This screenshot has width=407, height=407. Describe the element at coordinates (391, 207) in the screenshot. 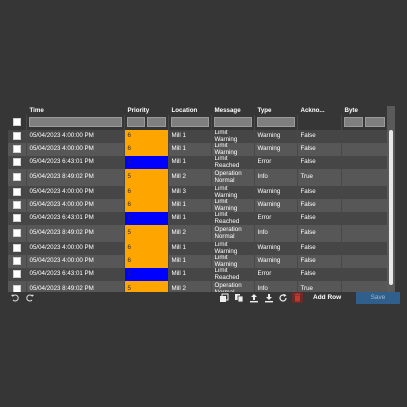

I see `scrollbar-thumb` at that location.